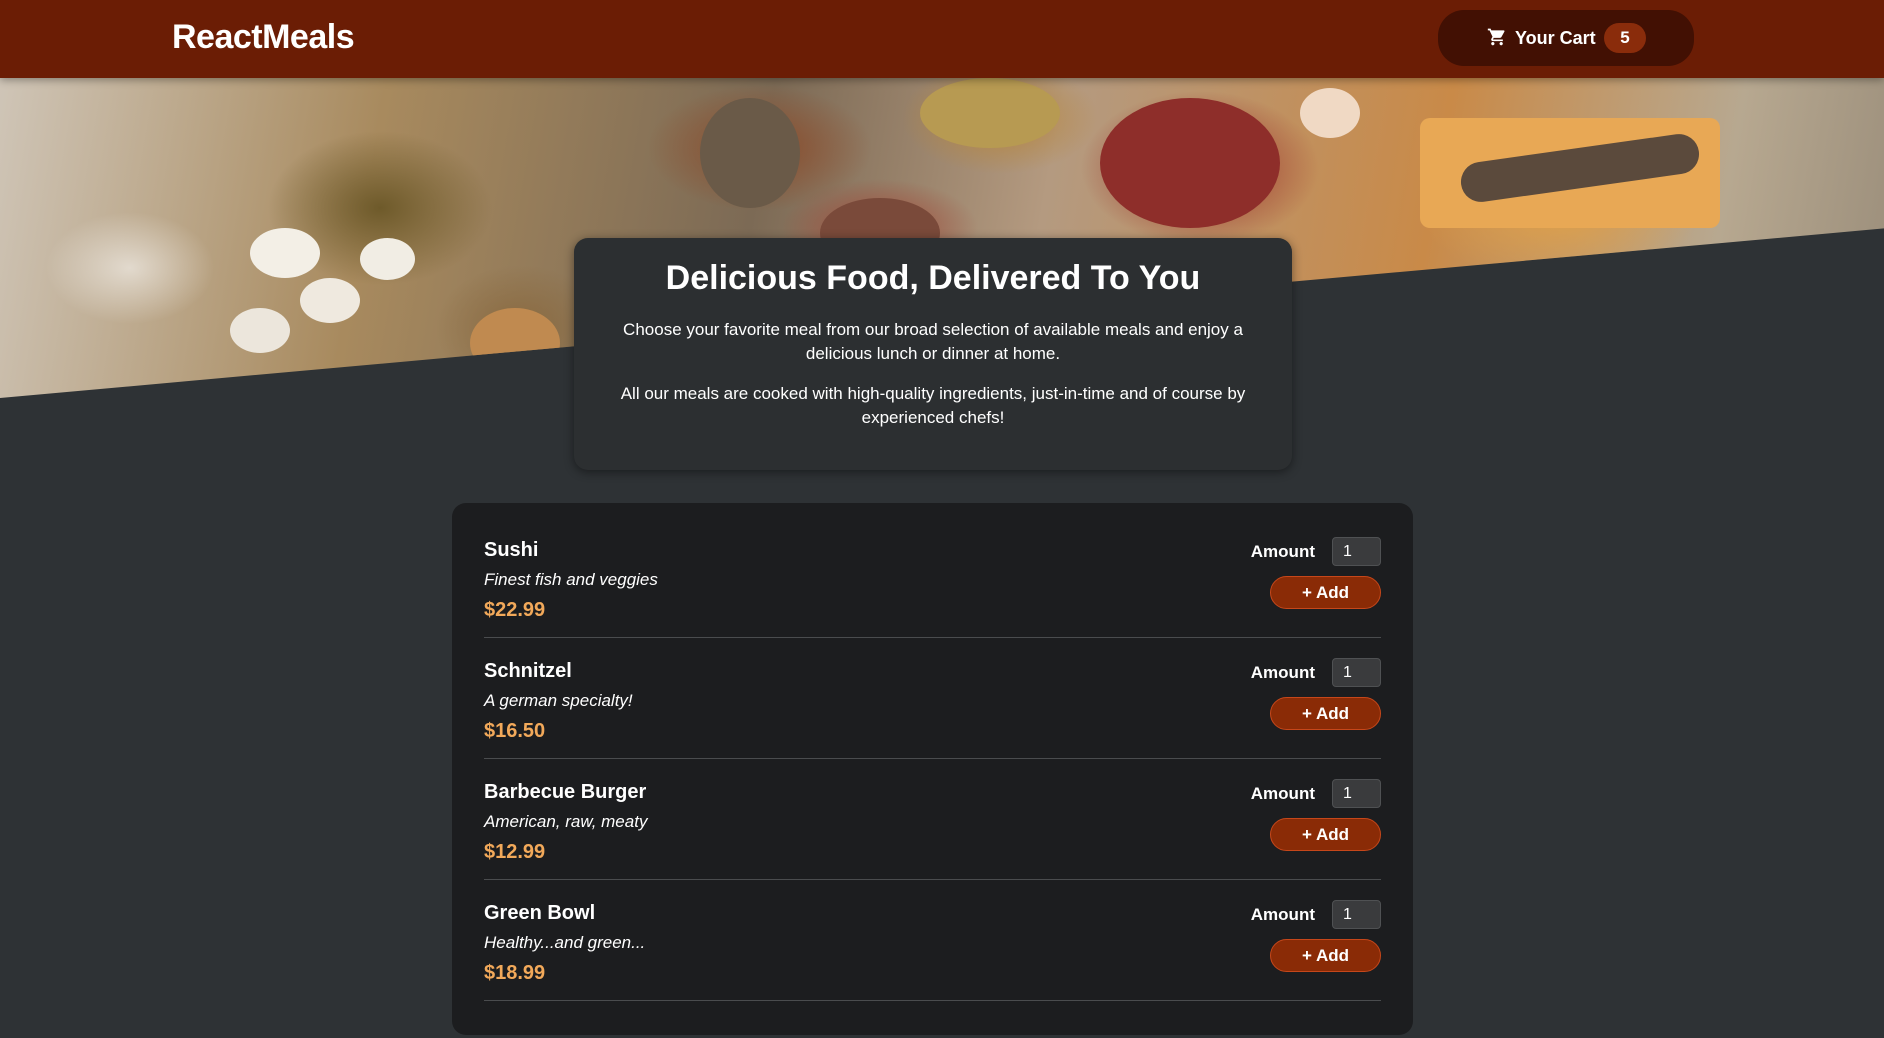 This screenshot has height=1038, width=1884. What do you see at coordinates (565, 792) in the screenshot?
I see `meal-name: Barbecue Burger` at bounding box center [565, 792].